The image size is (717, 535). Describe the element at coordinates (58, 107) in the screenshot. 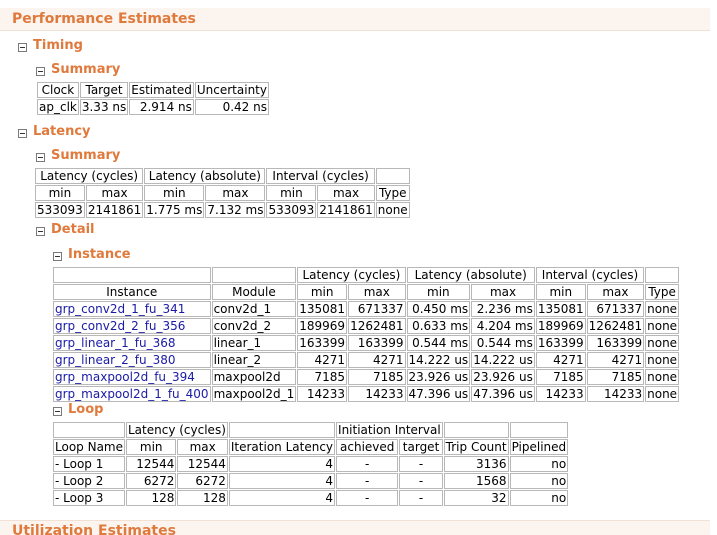

I see `table-cell: ap_clk` at that location.